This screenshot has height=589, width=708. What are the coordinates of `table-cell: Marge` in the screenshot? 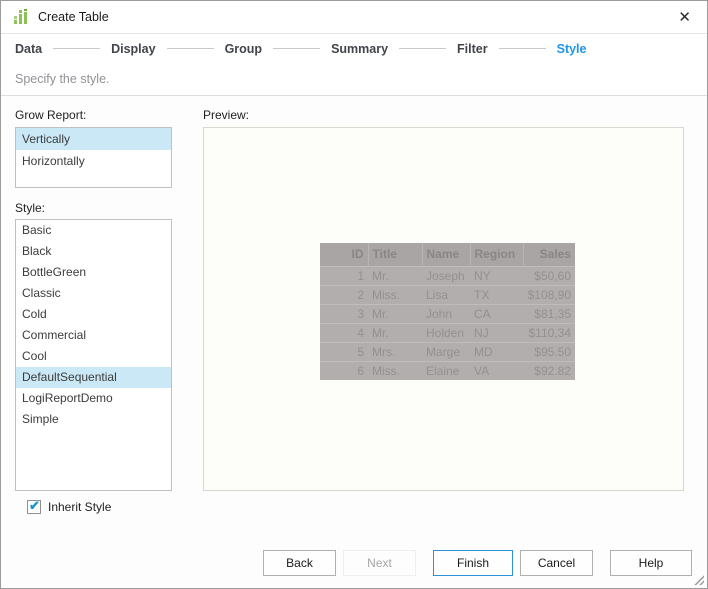 It's located at (446, 351).